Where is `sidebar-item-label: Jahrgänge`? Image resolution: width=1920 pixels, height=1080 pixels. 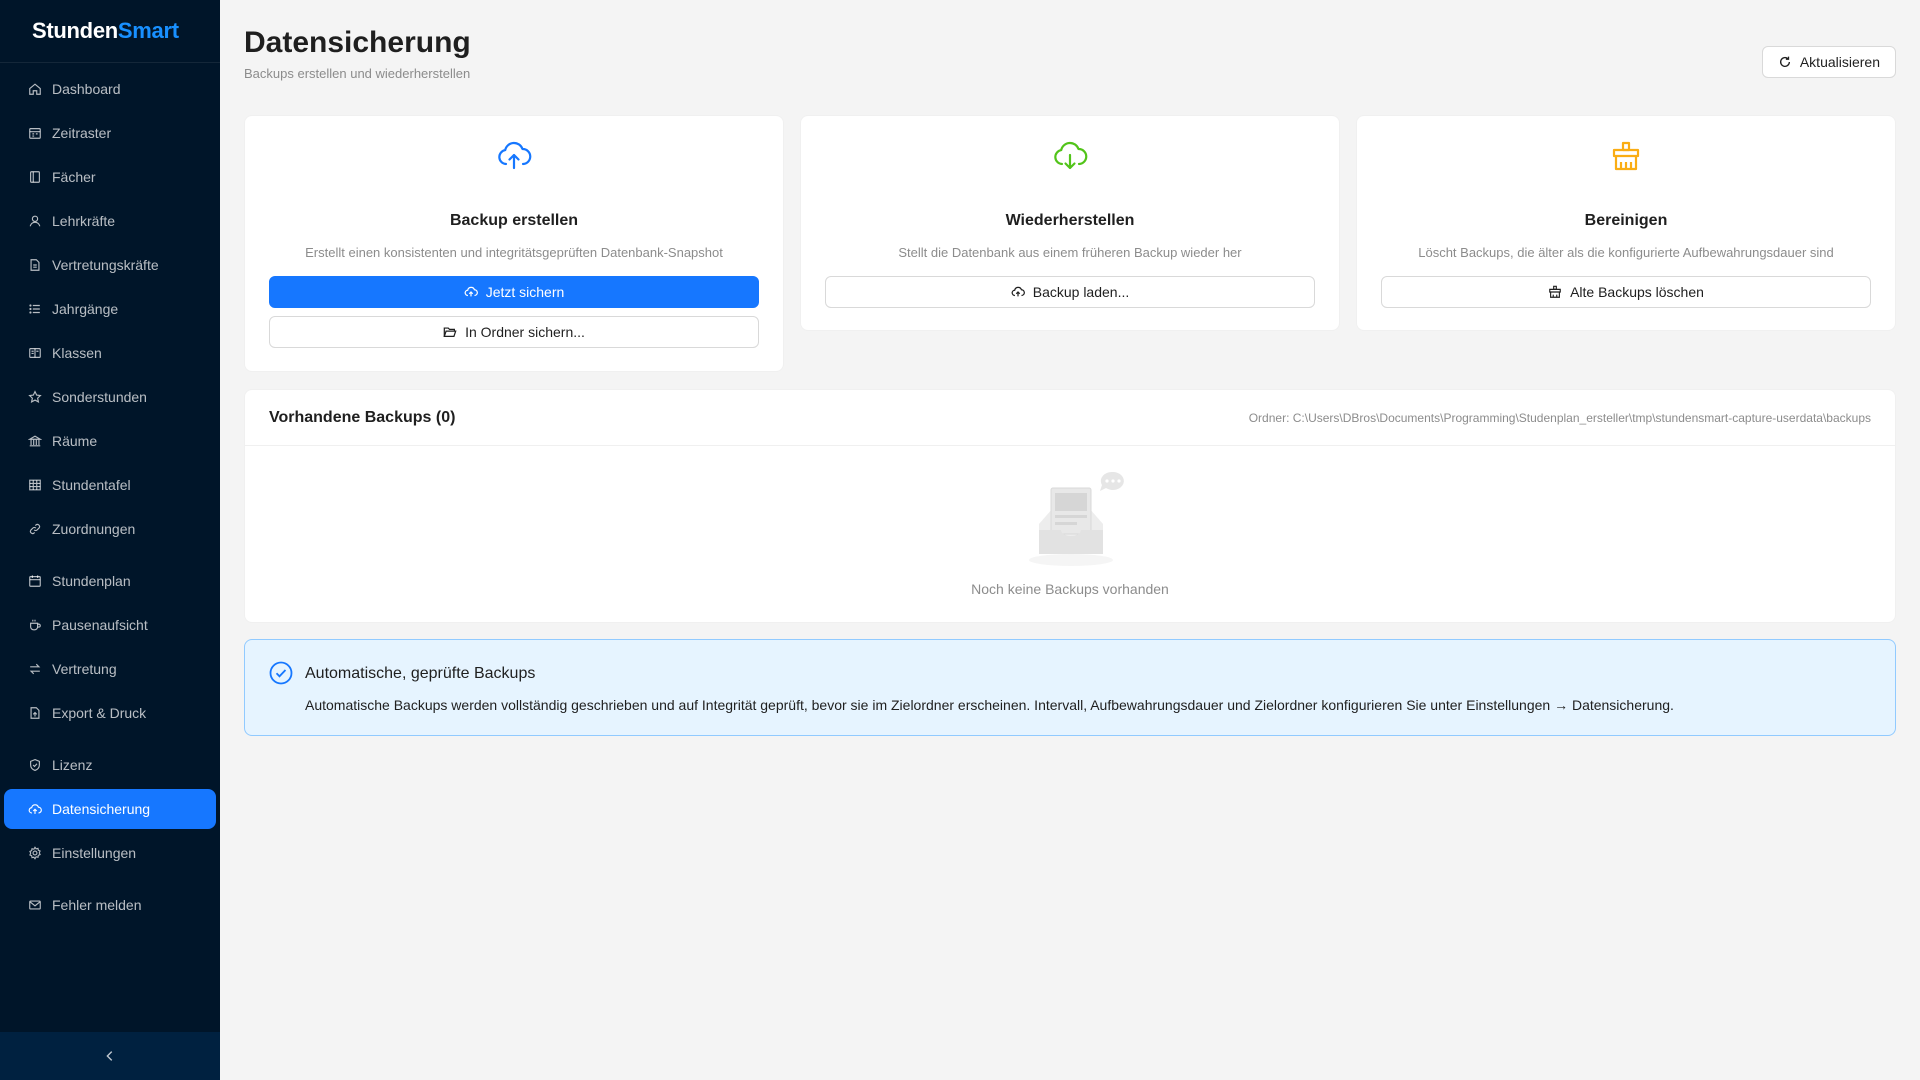
sidebar-item-label: Jahrgänge is located at coordinates (85, 309).